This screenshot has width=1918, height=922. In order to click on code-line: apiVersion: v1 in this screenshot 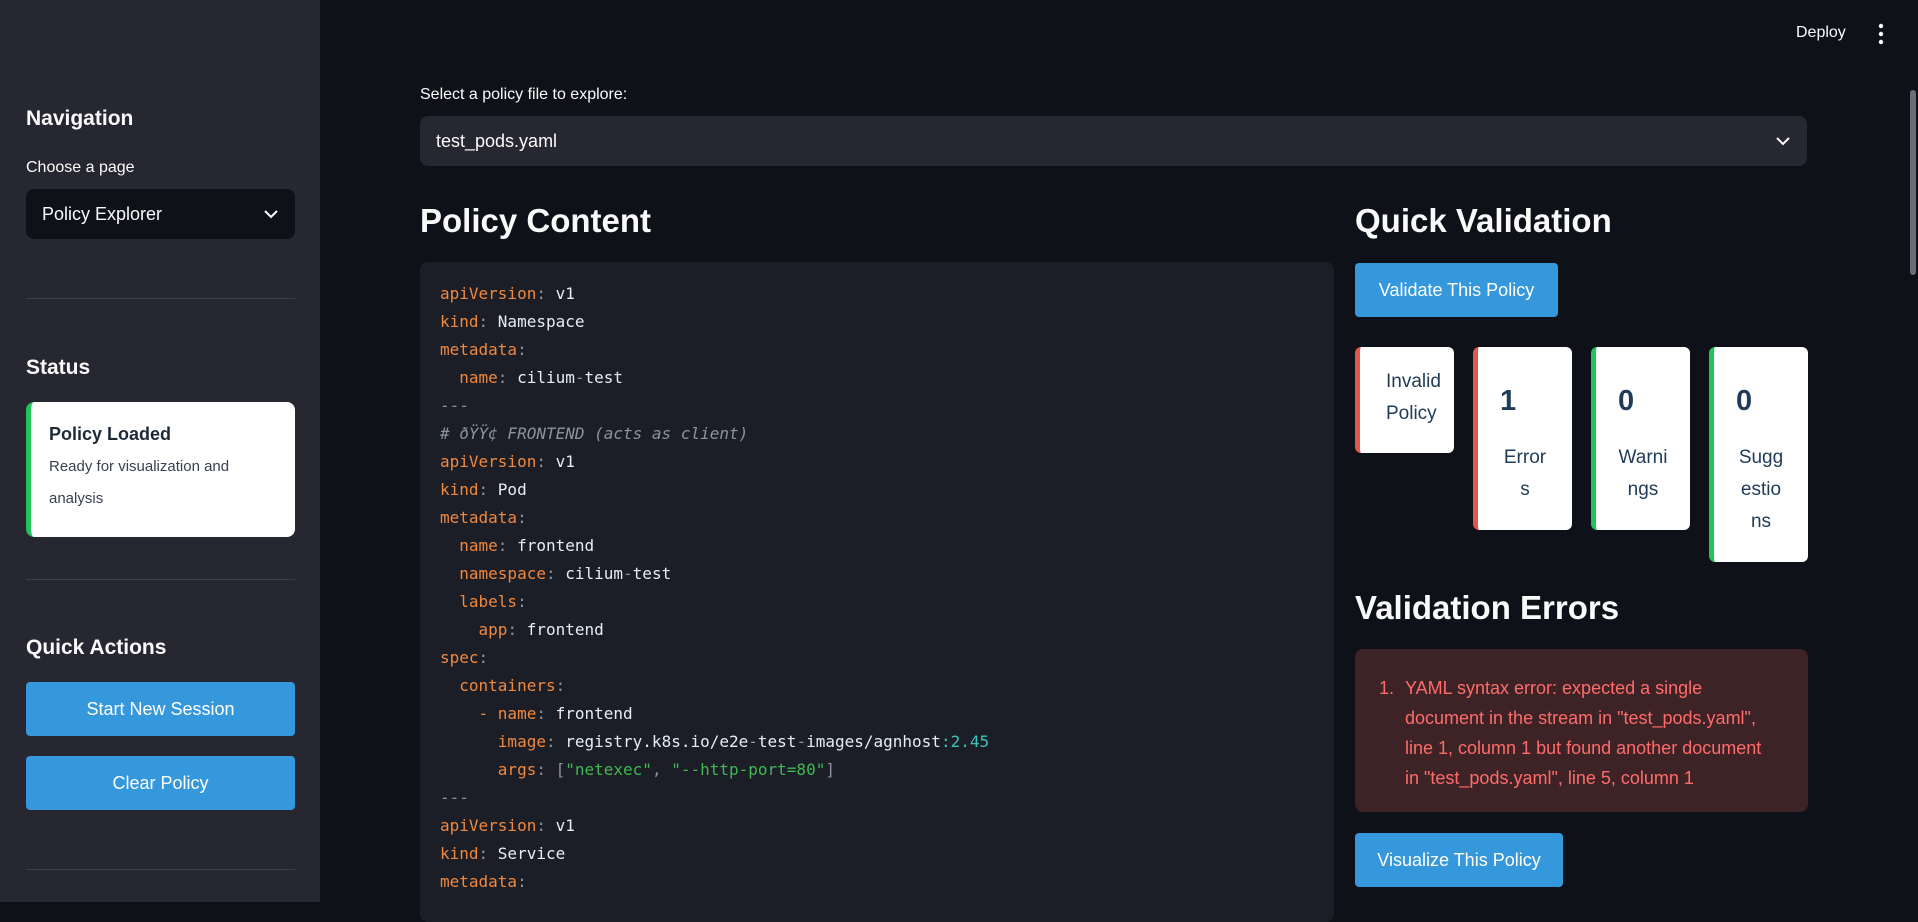, I will do `click(714, 462)`.